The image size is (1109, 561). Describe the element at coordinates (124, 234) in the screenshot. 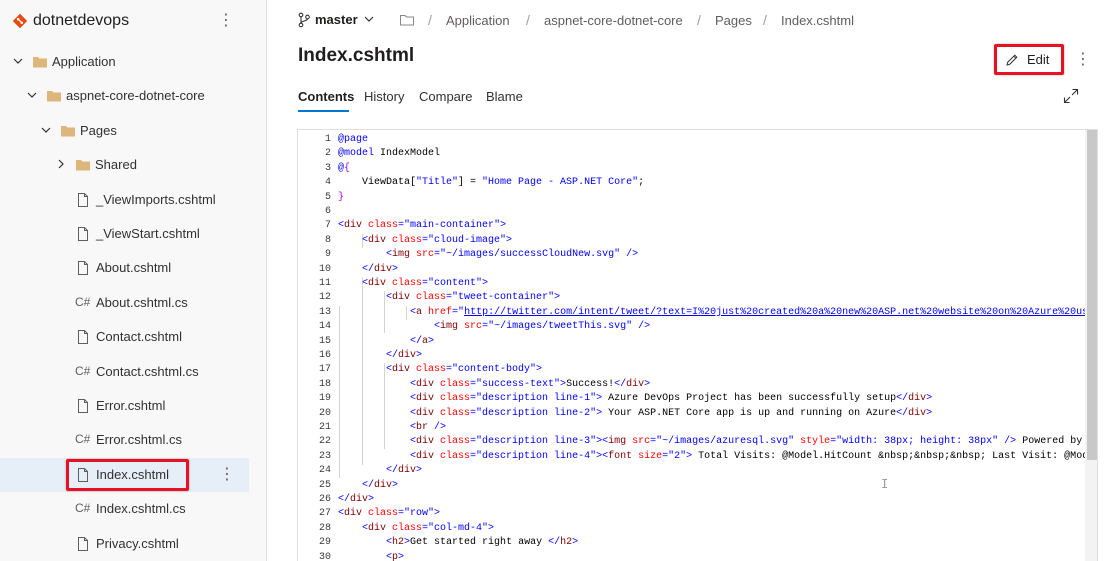

I see `tree-file: _ViewStart.cshtml` at that location.